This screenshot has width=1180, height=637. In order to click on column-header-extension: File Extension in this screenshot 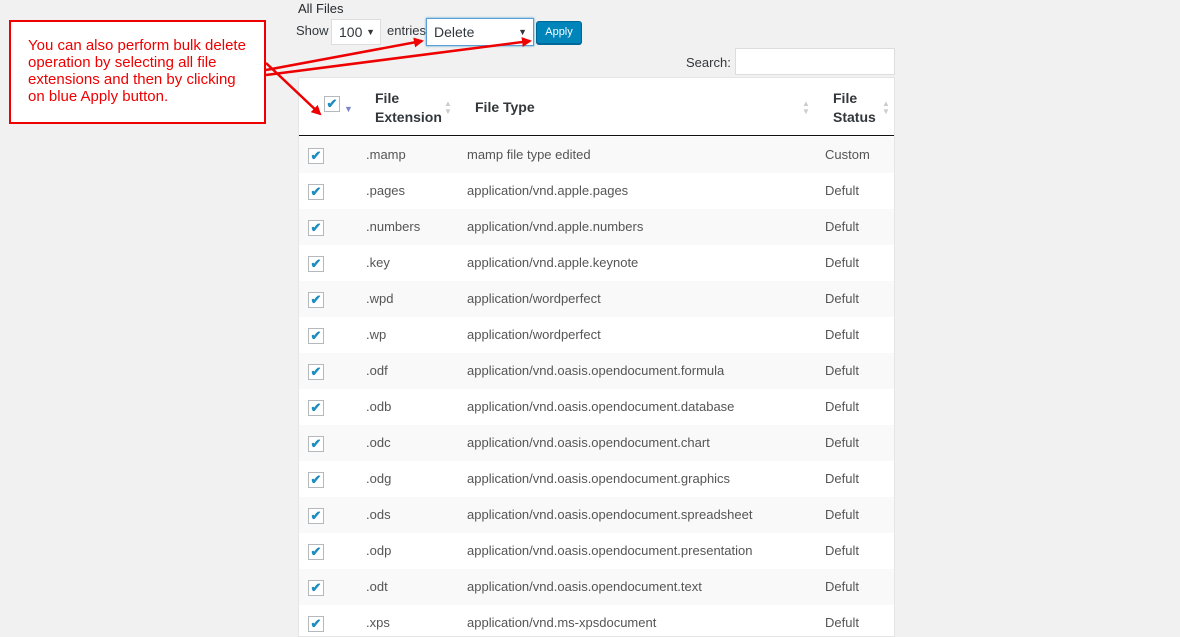, I will do `click(408, 108)`.